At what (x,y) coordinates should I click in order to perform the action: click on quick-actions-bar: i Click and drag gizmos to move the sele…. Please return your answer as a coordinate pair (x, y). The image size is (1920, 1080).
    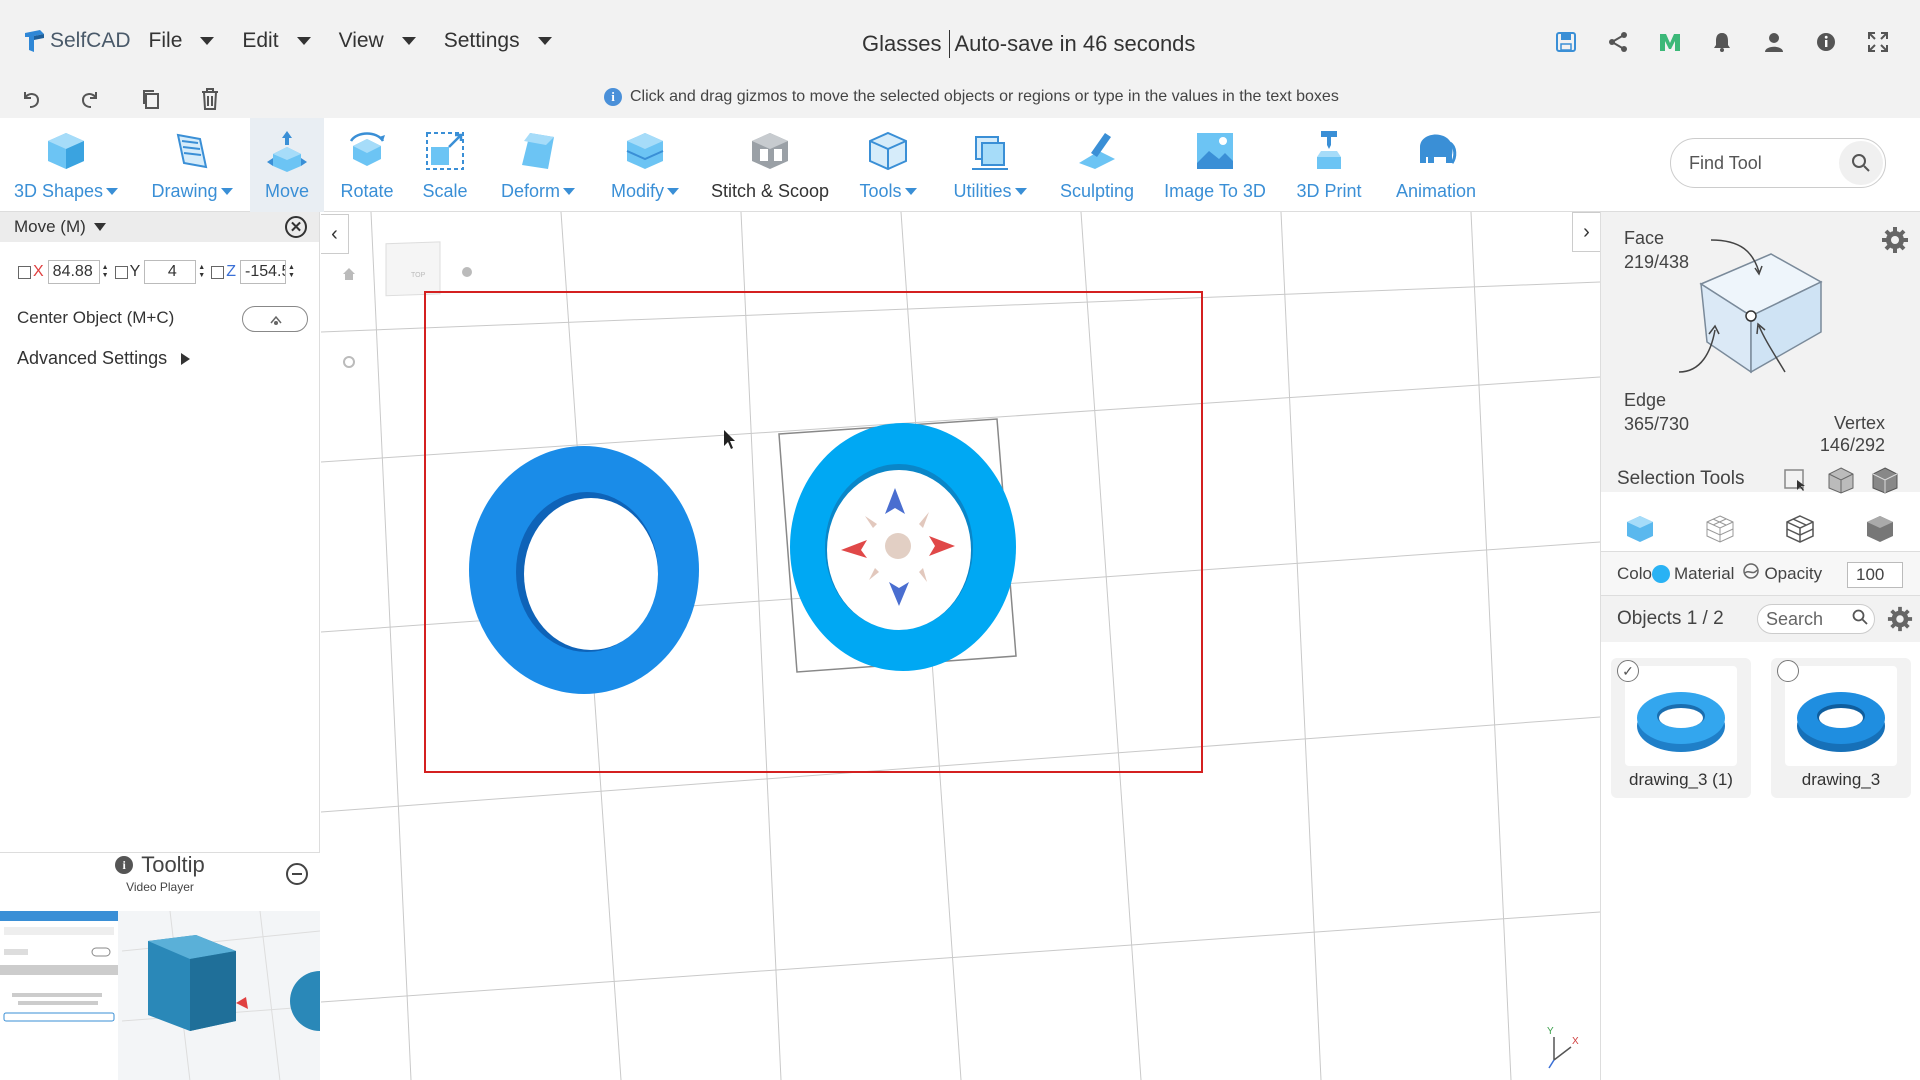
    Looking at the image, I should click on (960, 100).